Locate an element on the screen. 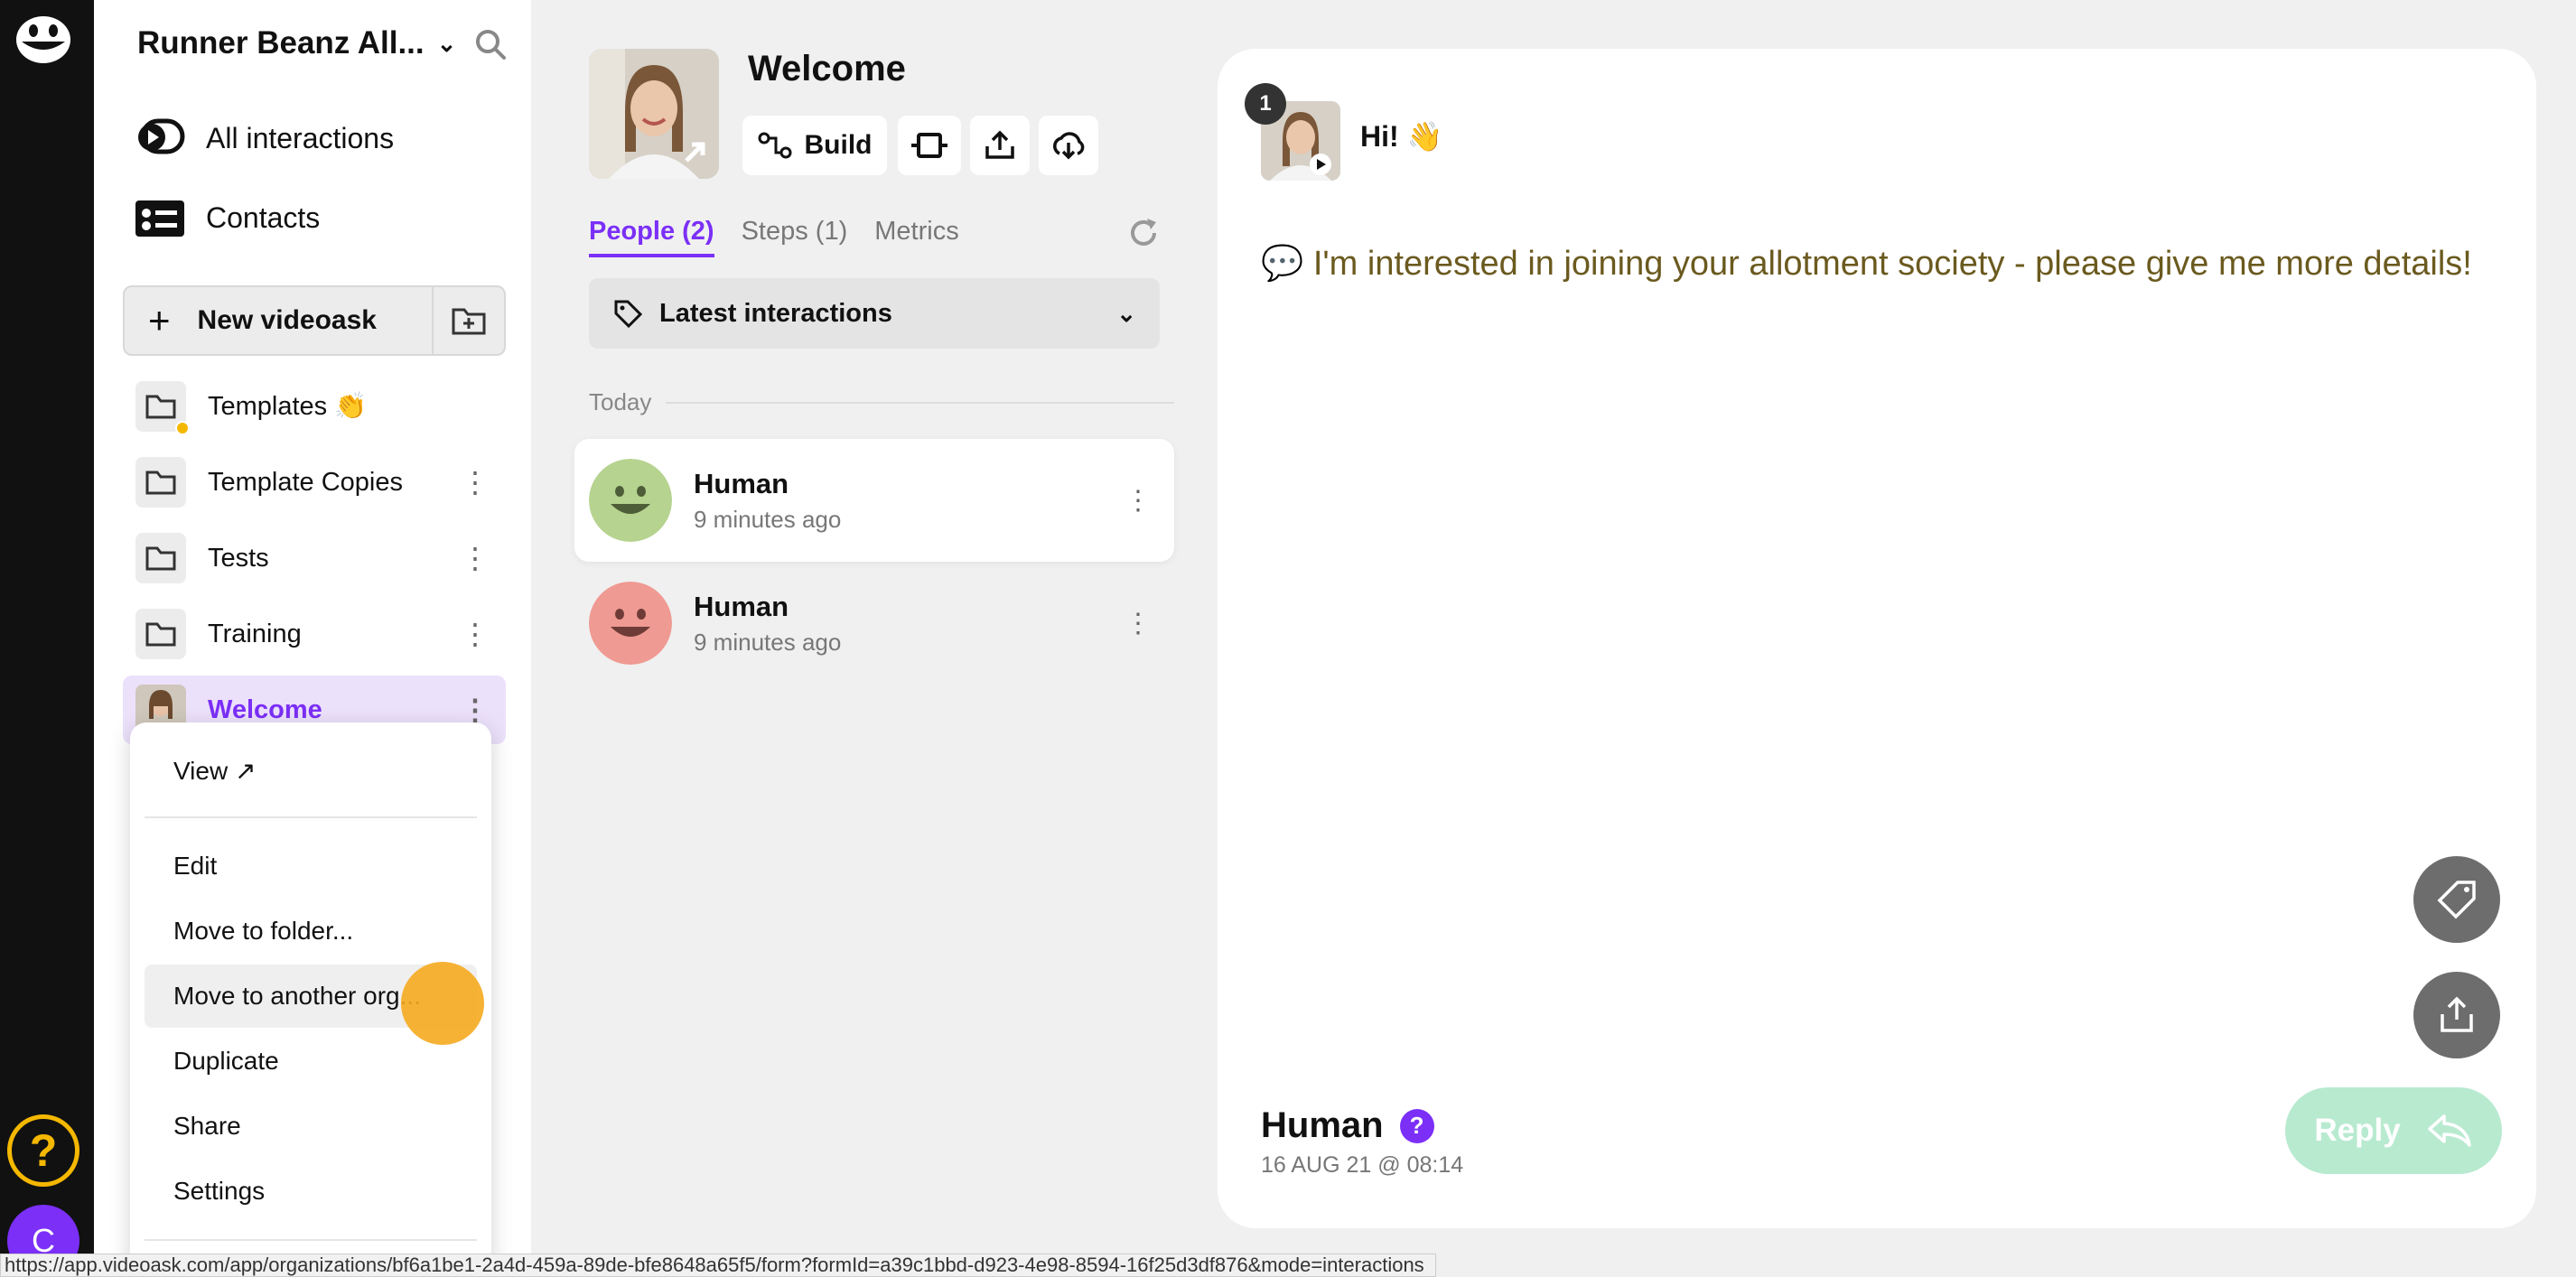 The image size is (2576, 1277). contacts-icon is located at coordinates (159, 219).